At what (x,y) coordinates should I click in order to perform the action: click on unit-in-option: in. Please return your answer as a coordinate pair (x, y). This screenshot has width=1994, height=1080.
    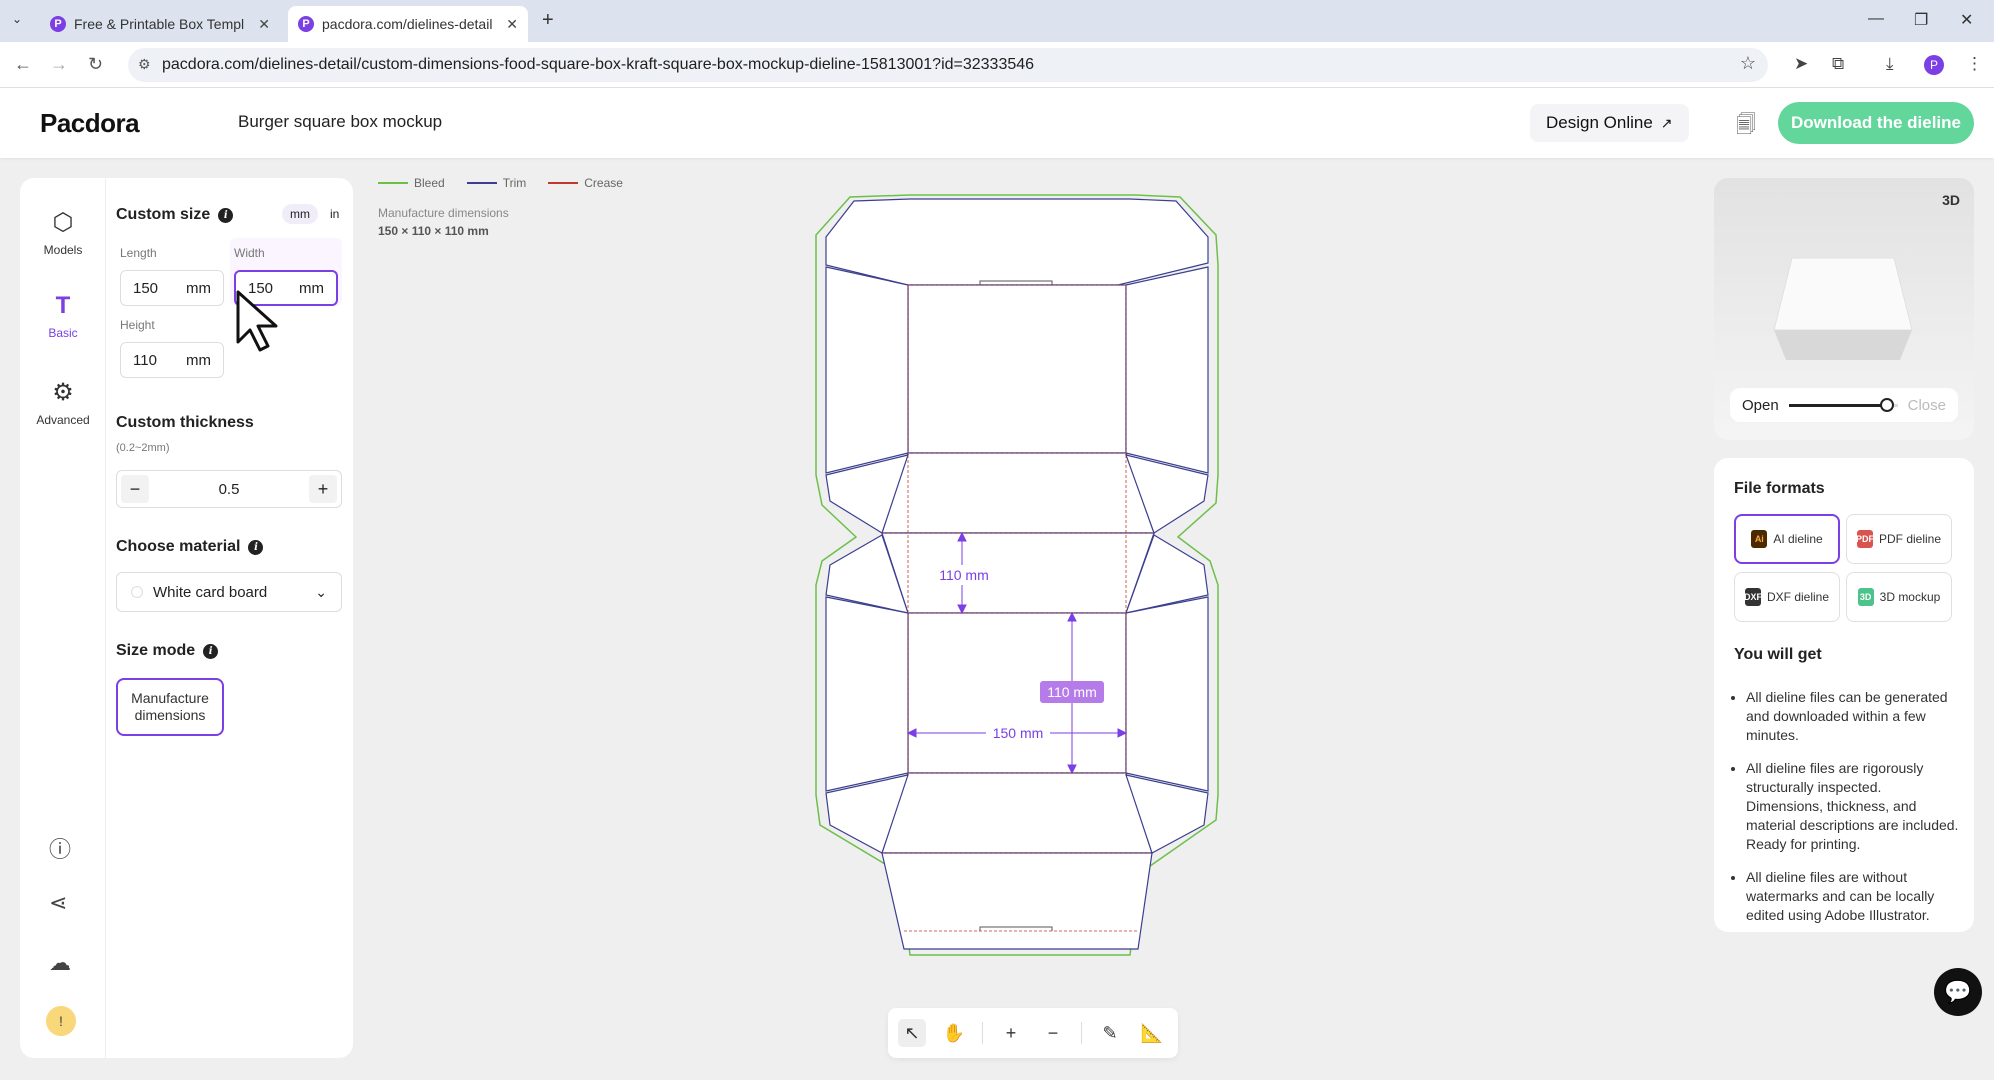
    Looking at the image, I should click on (334, 214).